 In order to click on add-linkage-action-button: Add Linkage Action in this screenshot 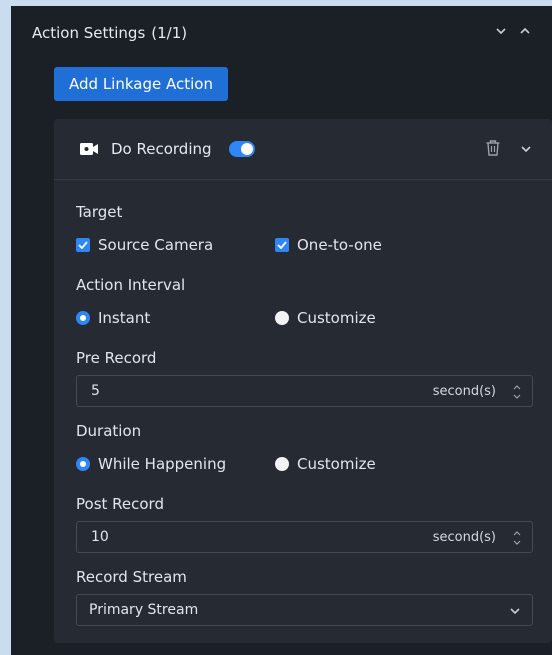, I will do `click(141, 84)`.